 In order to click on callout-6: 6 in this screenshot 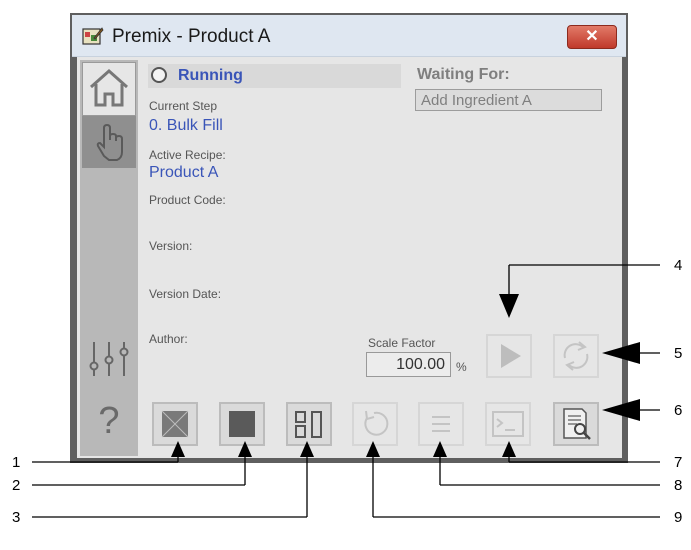, I will do `click(678, 410)`.